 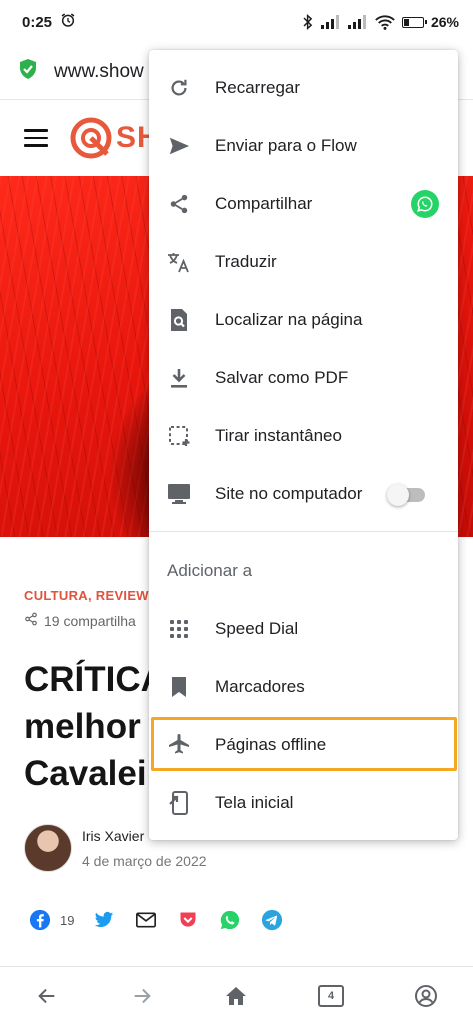 What do you see at coordinates (254, 802) in the screenshot?
I see `menu-item-label: Tela inicial` at bounding box center [254, 802].